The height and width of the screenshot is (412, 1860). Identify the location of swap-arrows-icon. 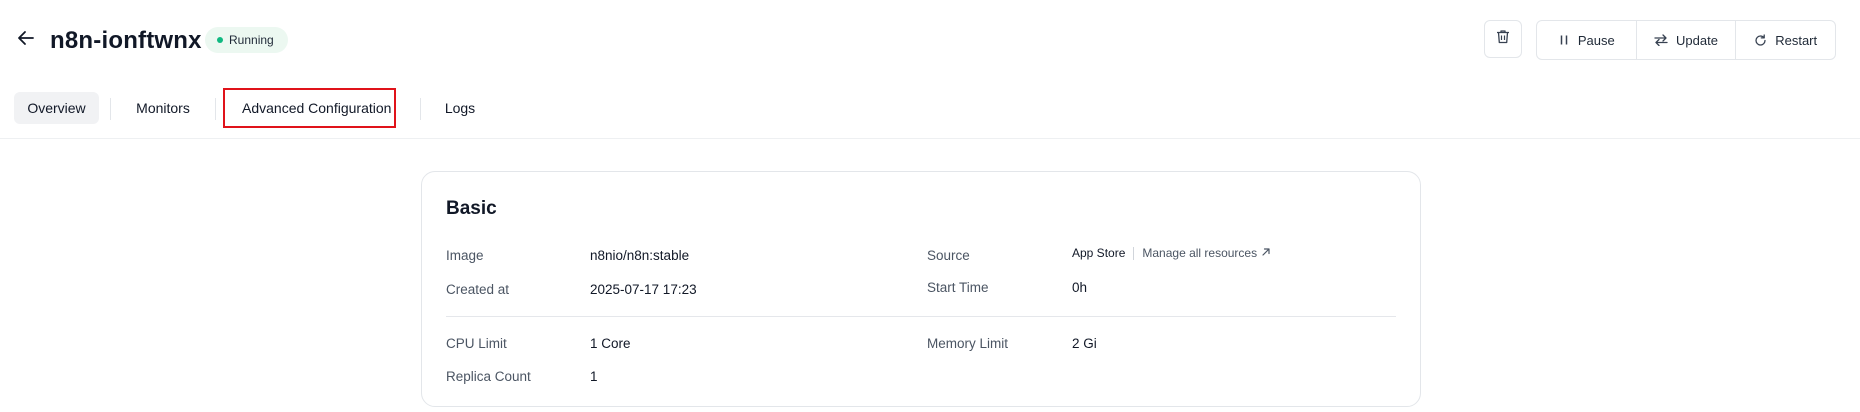
(1661, 40).